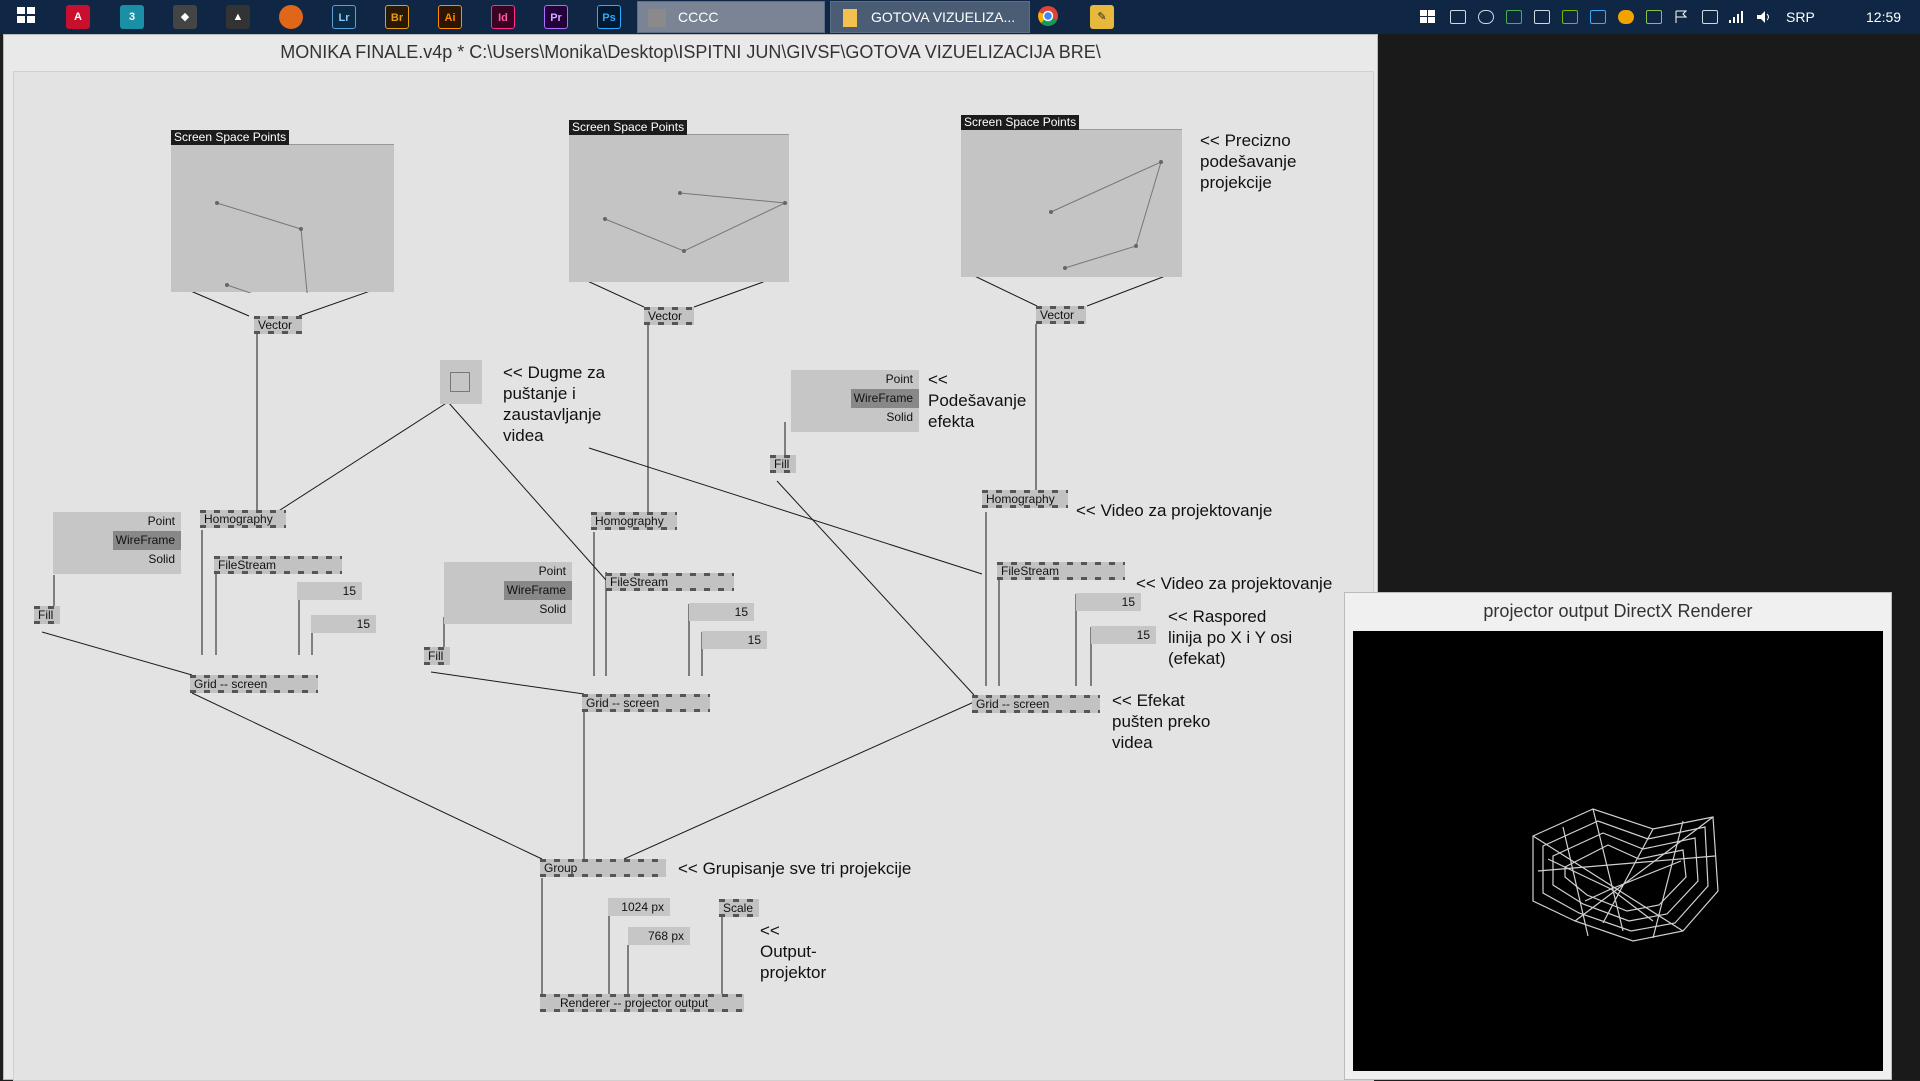 This screenshot has height=1081, width=1920. What do you see at coordinates (437, 656) in the screenshot?
I see `fill-node-2: Fill` at bounding box center [437, 656].